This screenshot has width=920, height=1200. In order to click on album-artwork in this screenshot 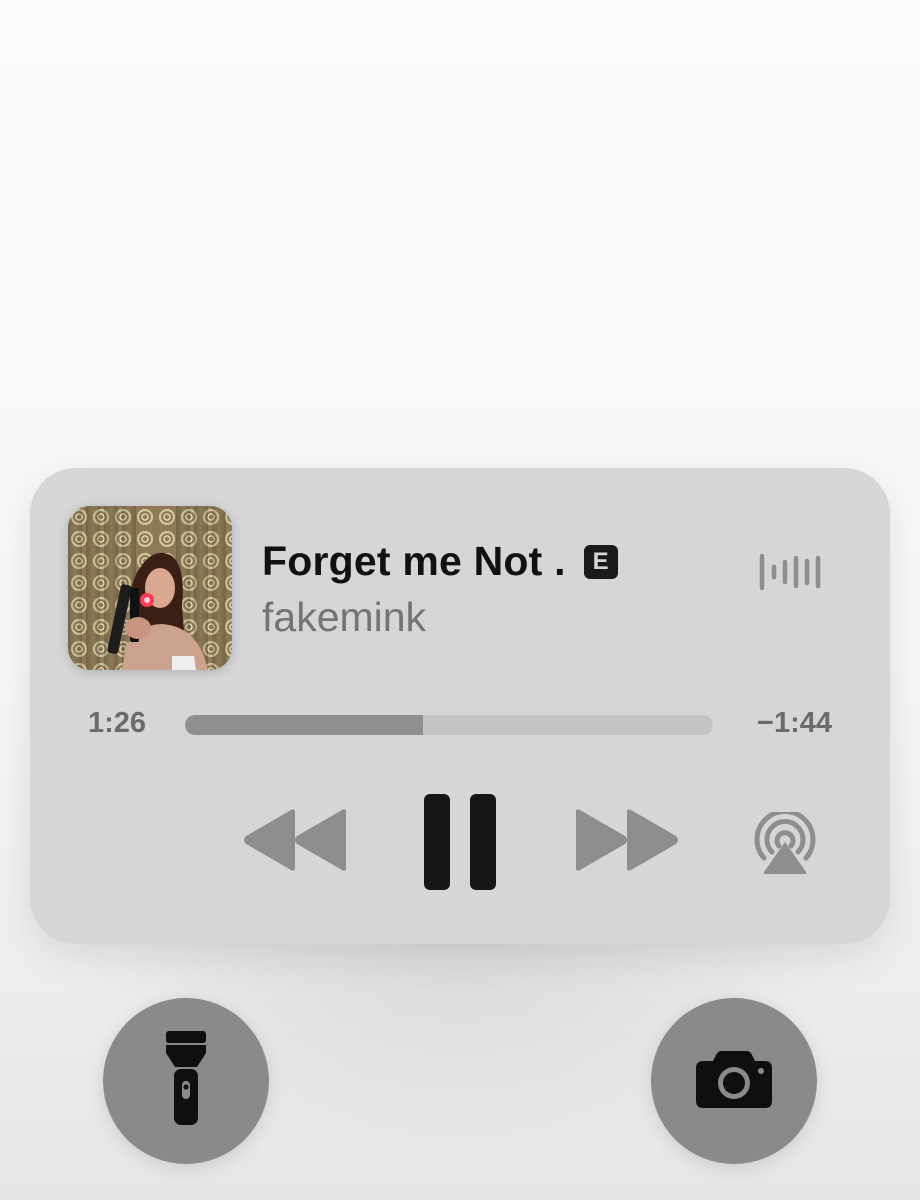, I will do `click(150, 588)`.